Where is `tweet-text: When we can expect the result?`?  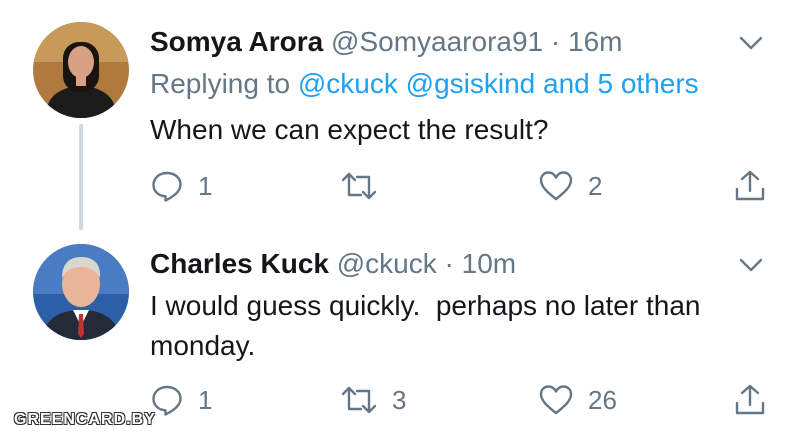 tweet-text: When we can expect the result? is located at coordinates (349, 129).